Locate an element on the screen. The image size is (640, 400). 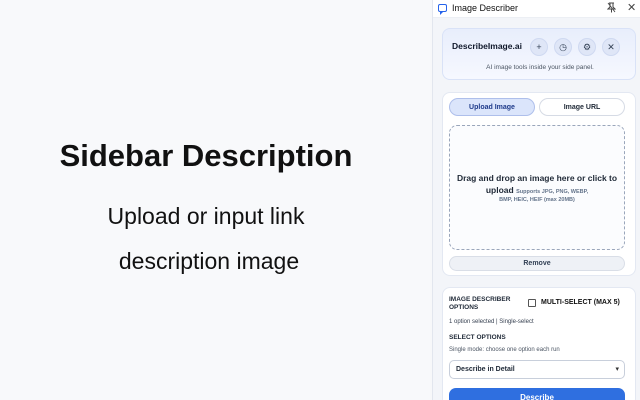
options-heading-line2: OPTIONS is located at coordinates (464, 307).